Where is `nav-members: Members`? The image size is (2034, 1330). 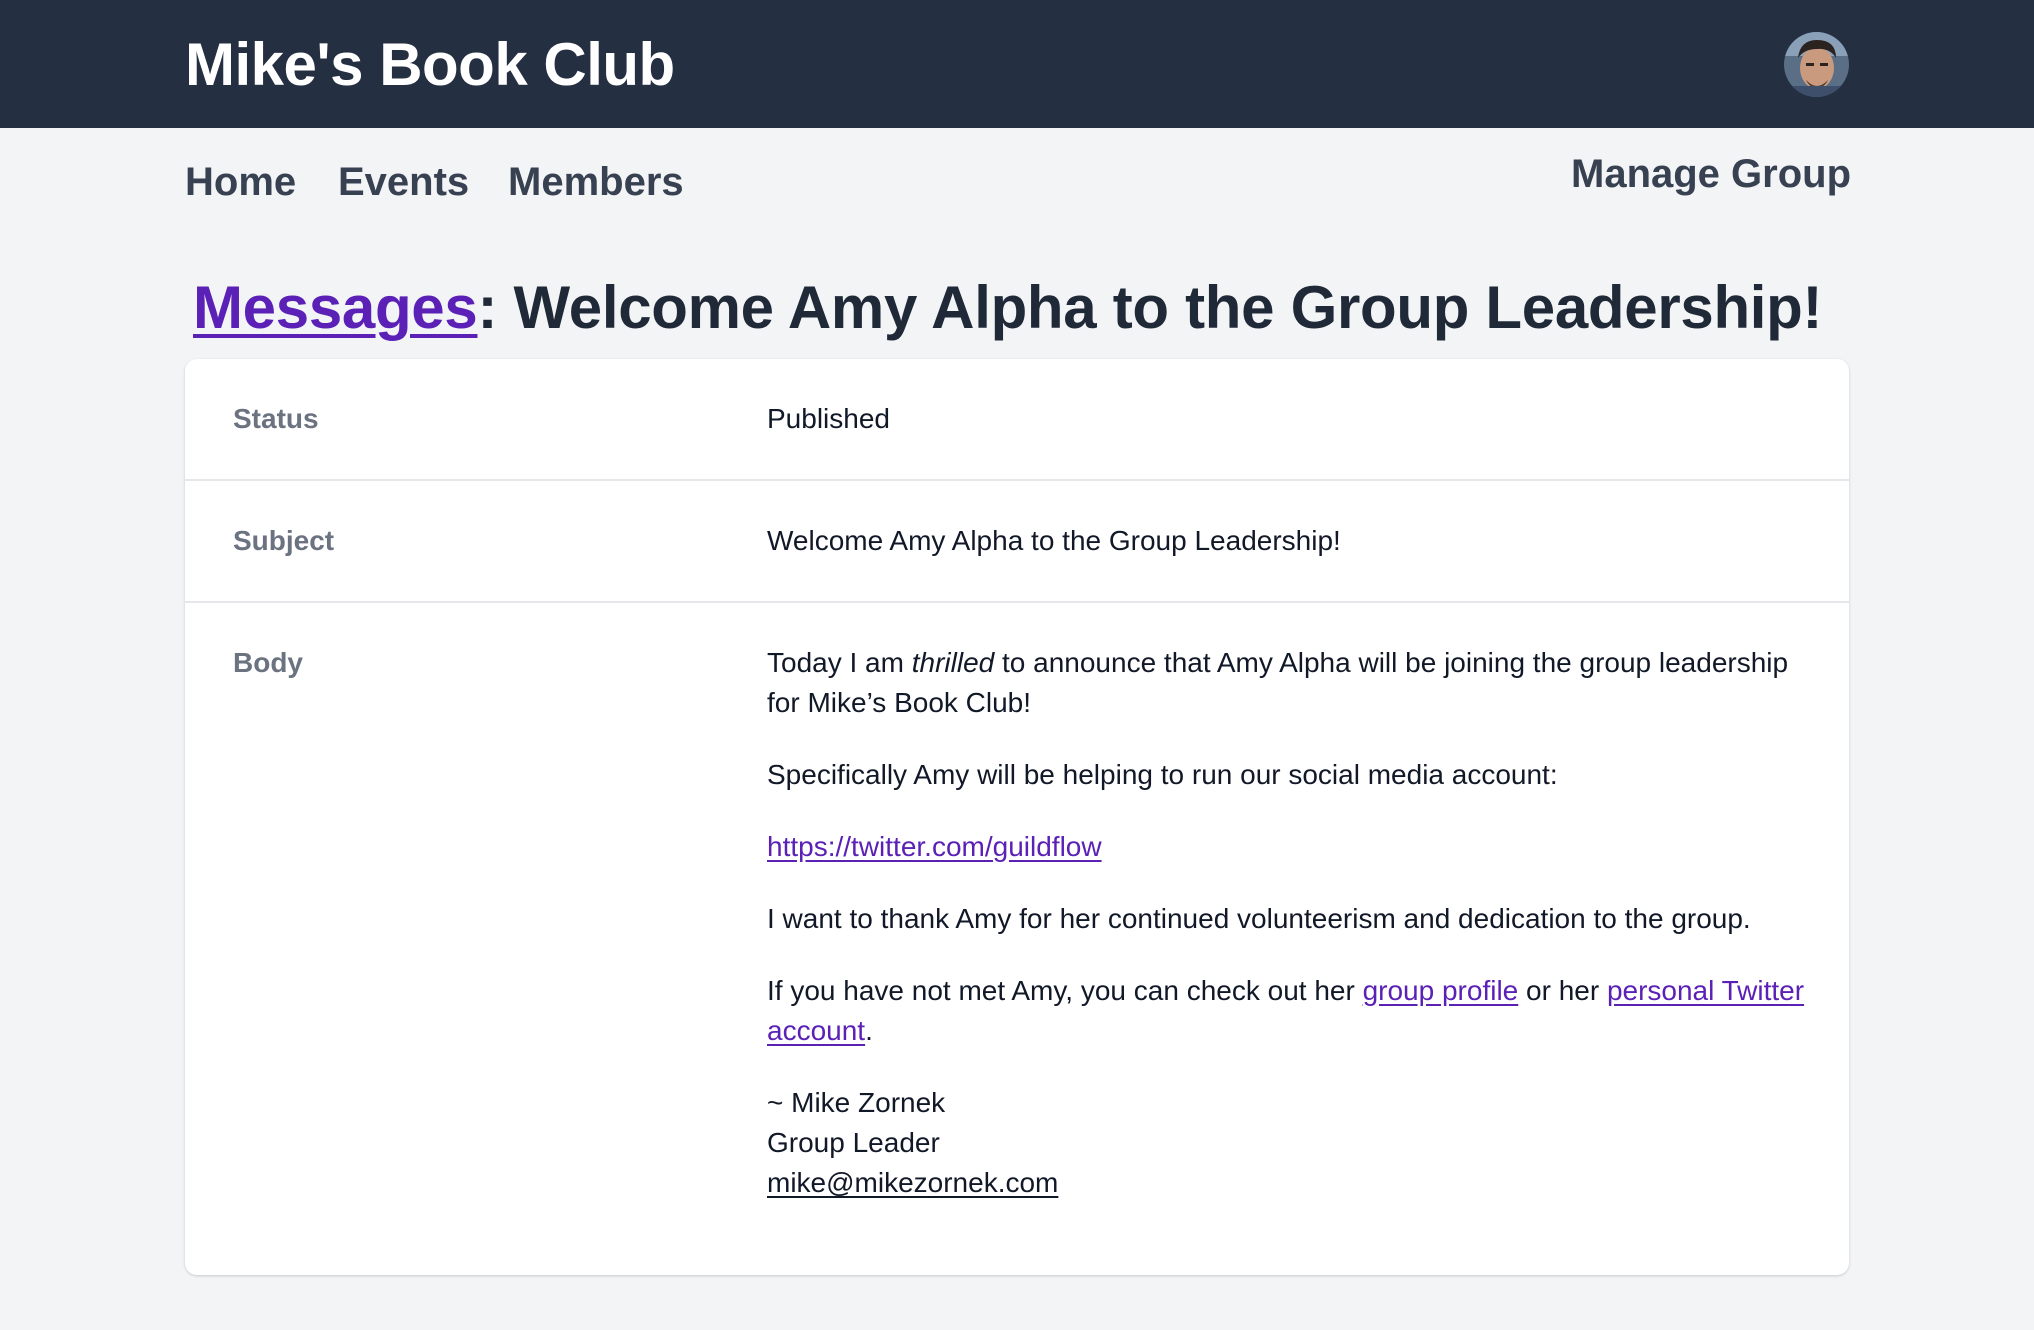 nav-members: Members is located at coordinates (596, 182).